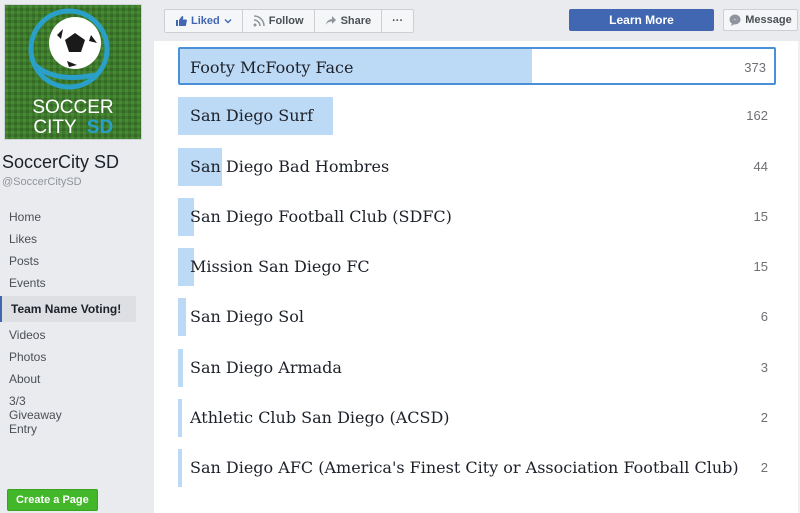  What do you see at coordinates (760, 166) in the screenshot?
I see `poll-option-votes: 44` at bounding box center [760, 166].